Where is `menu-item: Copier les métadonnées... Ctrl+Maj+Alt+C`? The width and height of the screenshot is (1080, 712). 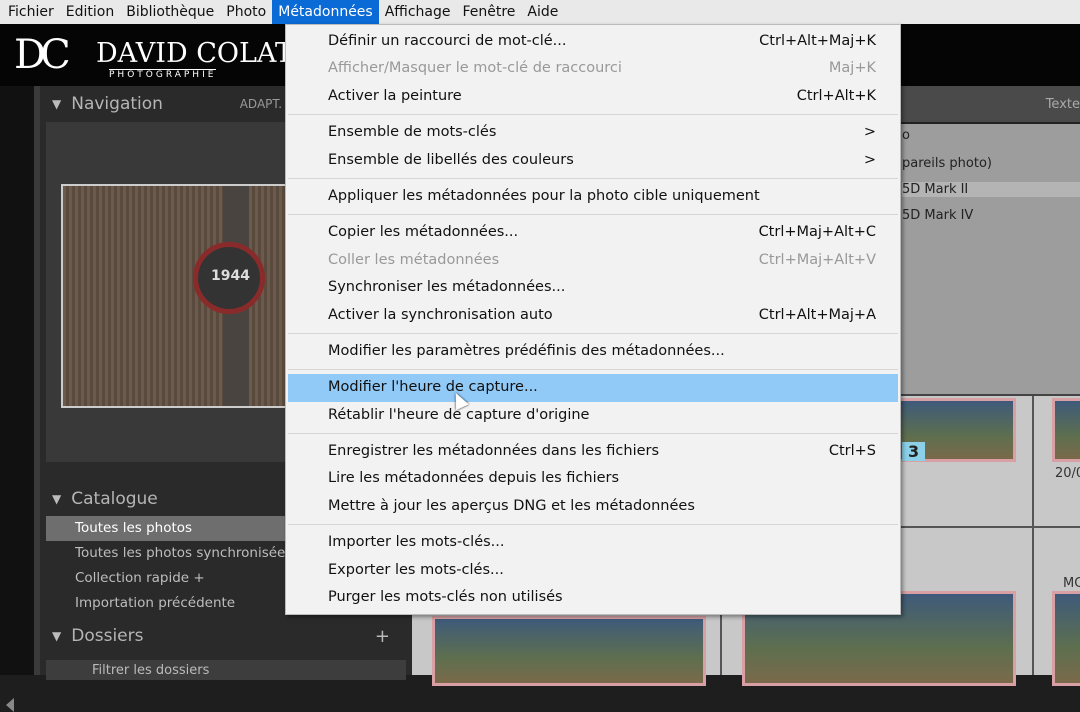 menu-item: Copier les métadonnées... Ctrl+Maj+Alt+C is located at coordinates (593, 232).